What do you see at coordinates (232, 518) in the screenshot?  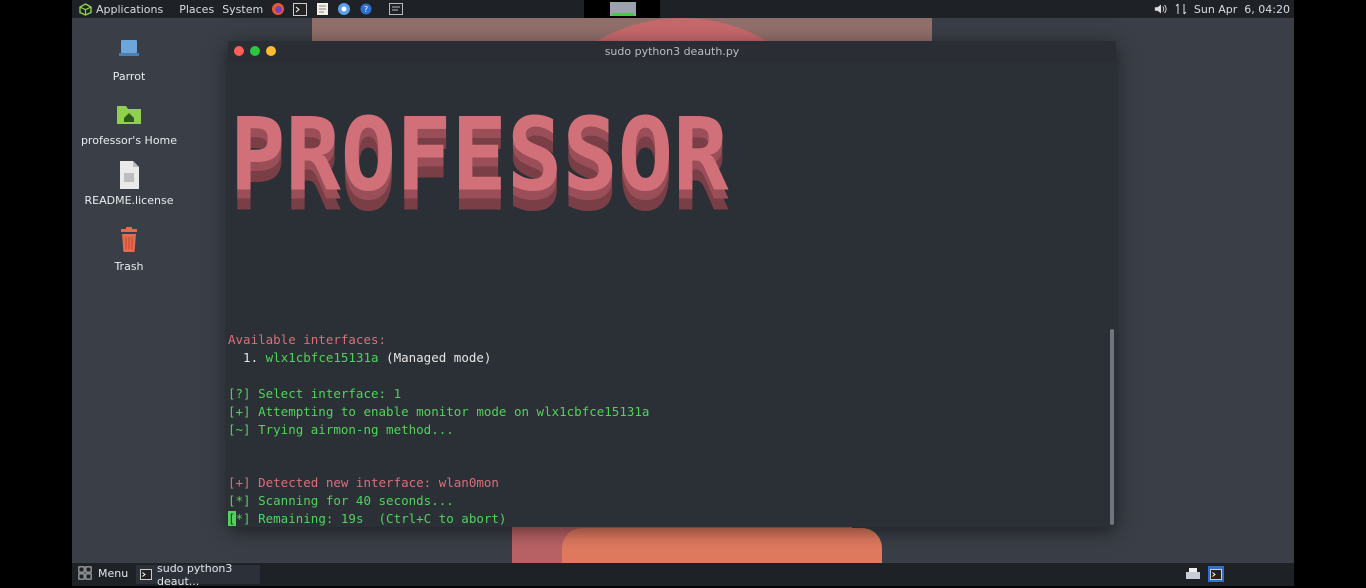 I see `text-cursor: [` at bounding box center [232, 518].